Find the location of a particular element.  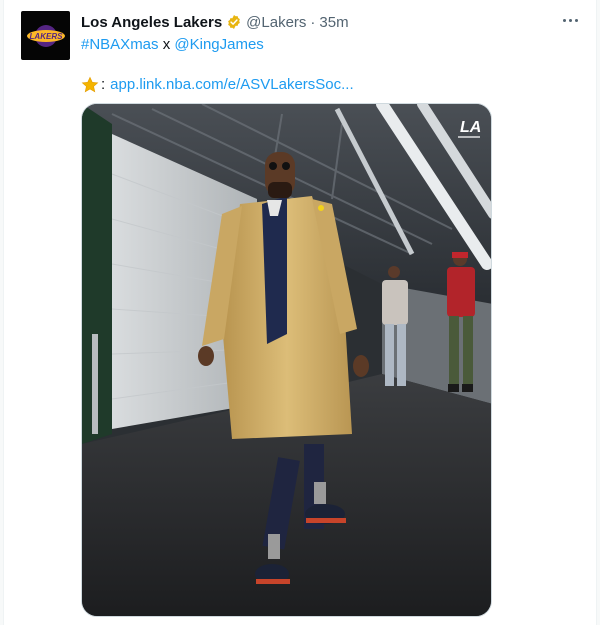

more-options-icon is located at coordinates (570, 20).